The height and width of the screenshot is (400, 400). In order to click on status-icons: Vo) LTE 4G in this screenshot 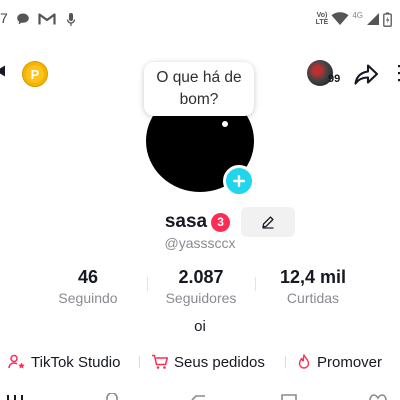, I will do `click(354, 19)`.